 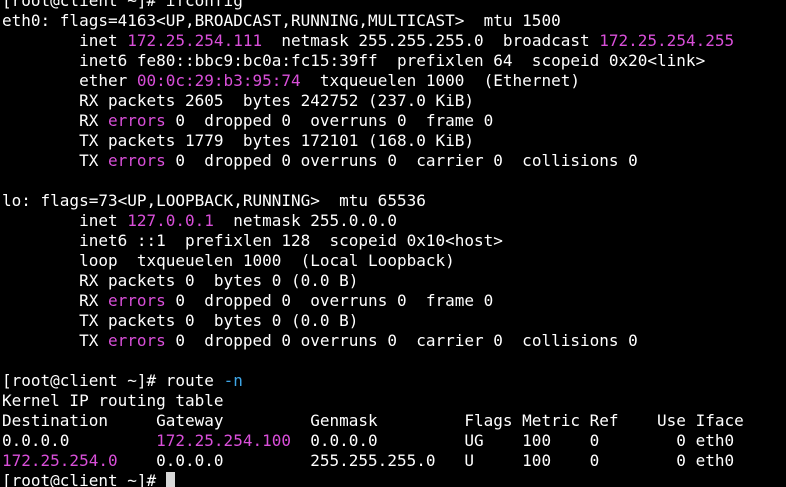 What do you see at coordinates (373, 479) in the screenshot?
I see `terminal-line: [root@client ~]#` at bounding box center [373, 479].